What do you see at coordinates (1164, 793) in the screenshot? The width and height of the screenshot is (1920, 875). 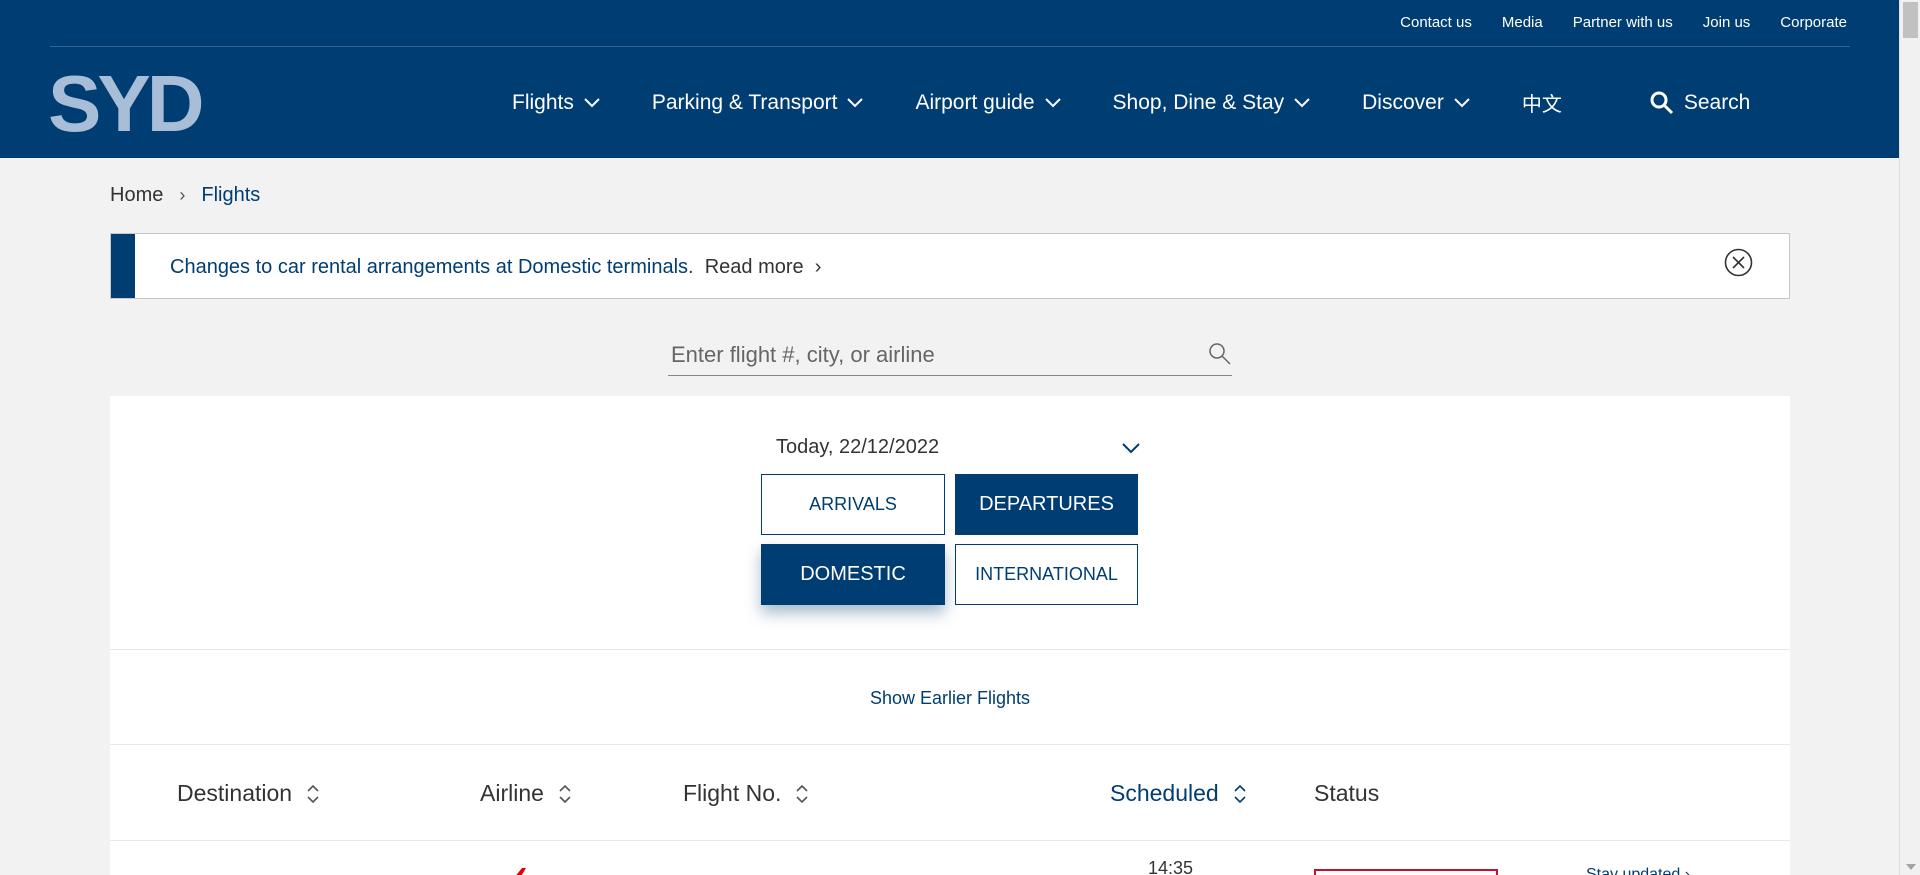 I see `column-label: Scheduled` at bounding box center [1164, 793].